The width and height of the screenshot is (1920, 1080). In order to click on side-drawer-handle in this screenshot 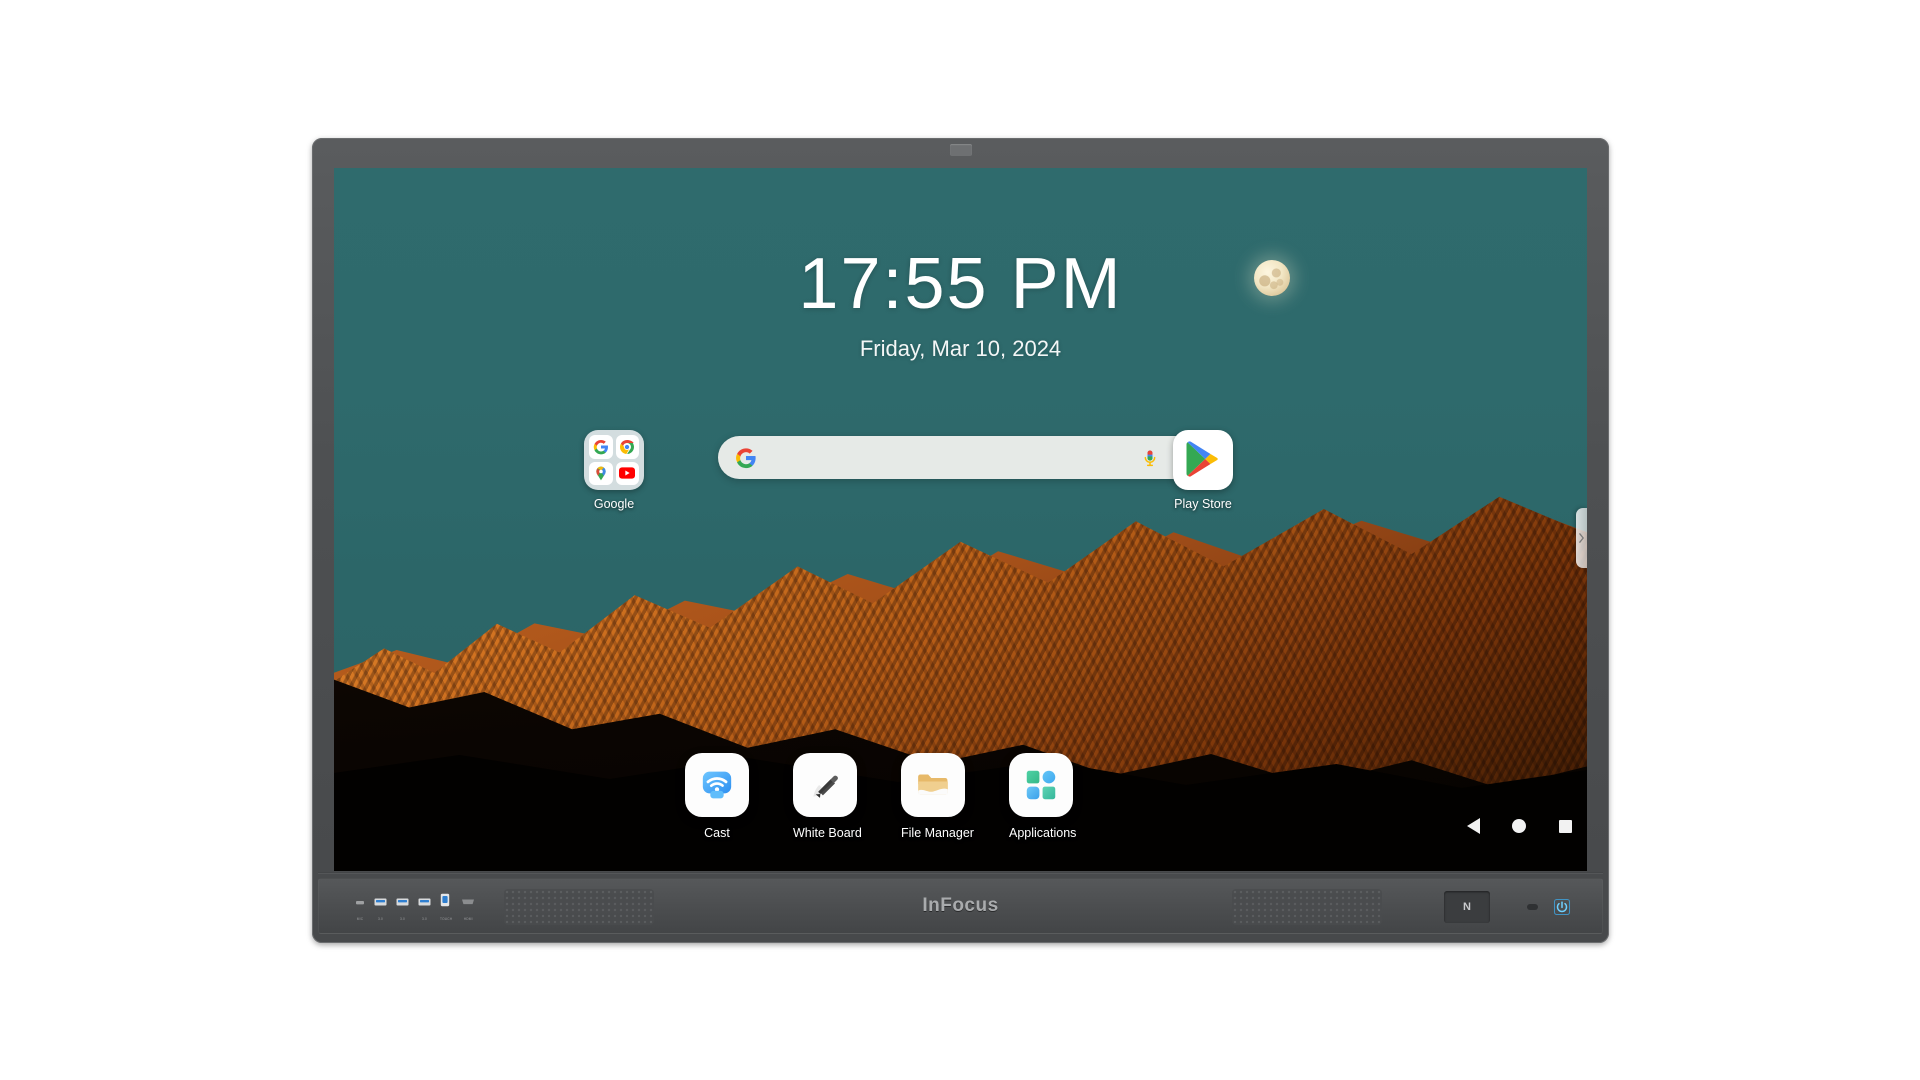, I will do `click(1581, 538)`.